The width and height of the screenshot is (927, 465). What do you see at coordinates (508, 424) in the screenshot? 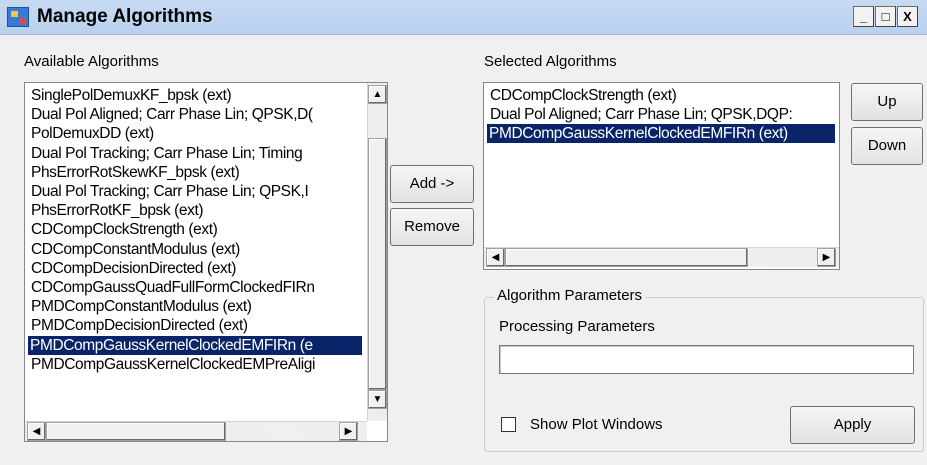
I see `show-plot-windows-checkbox` at bounding box center [508, 424].